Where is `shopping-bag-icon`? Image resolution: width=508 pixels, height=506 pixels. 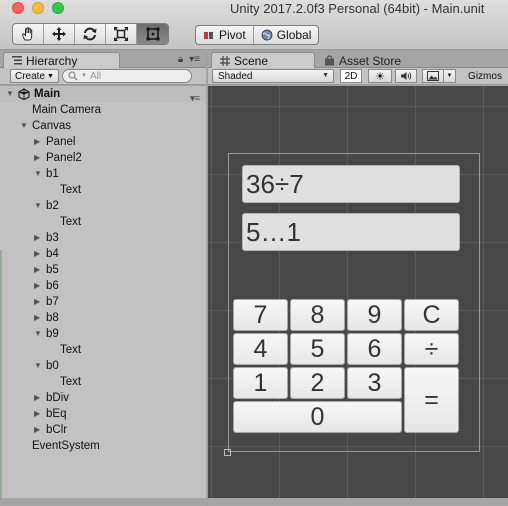
shopping-bag-icon is located at coordinates (329, 60).